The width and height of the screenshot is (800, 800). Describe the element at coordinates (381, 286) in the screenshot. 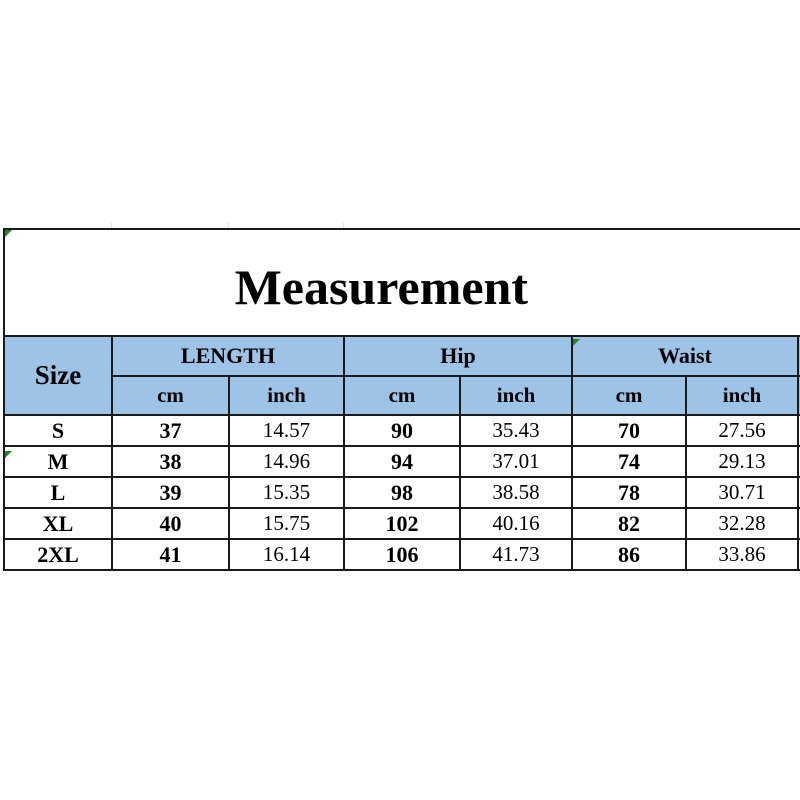

I see `table-title: Measurement` at that location.